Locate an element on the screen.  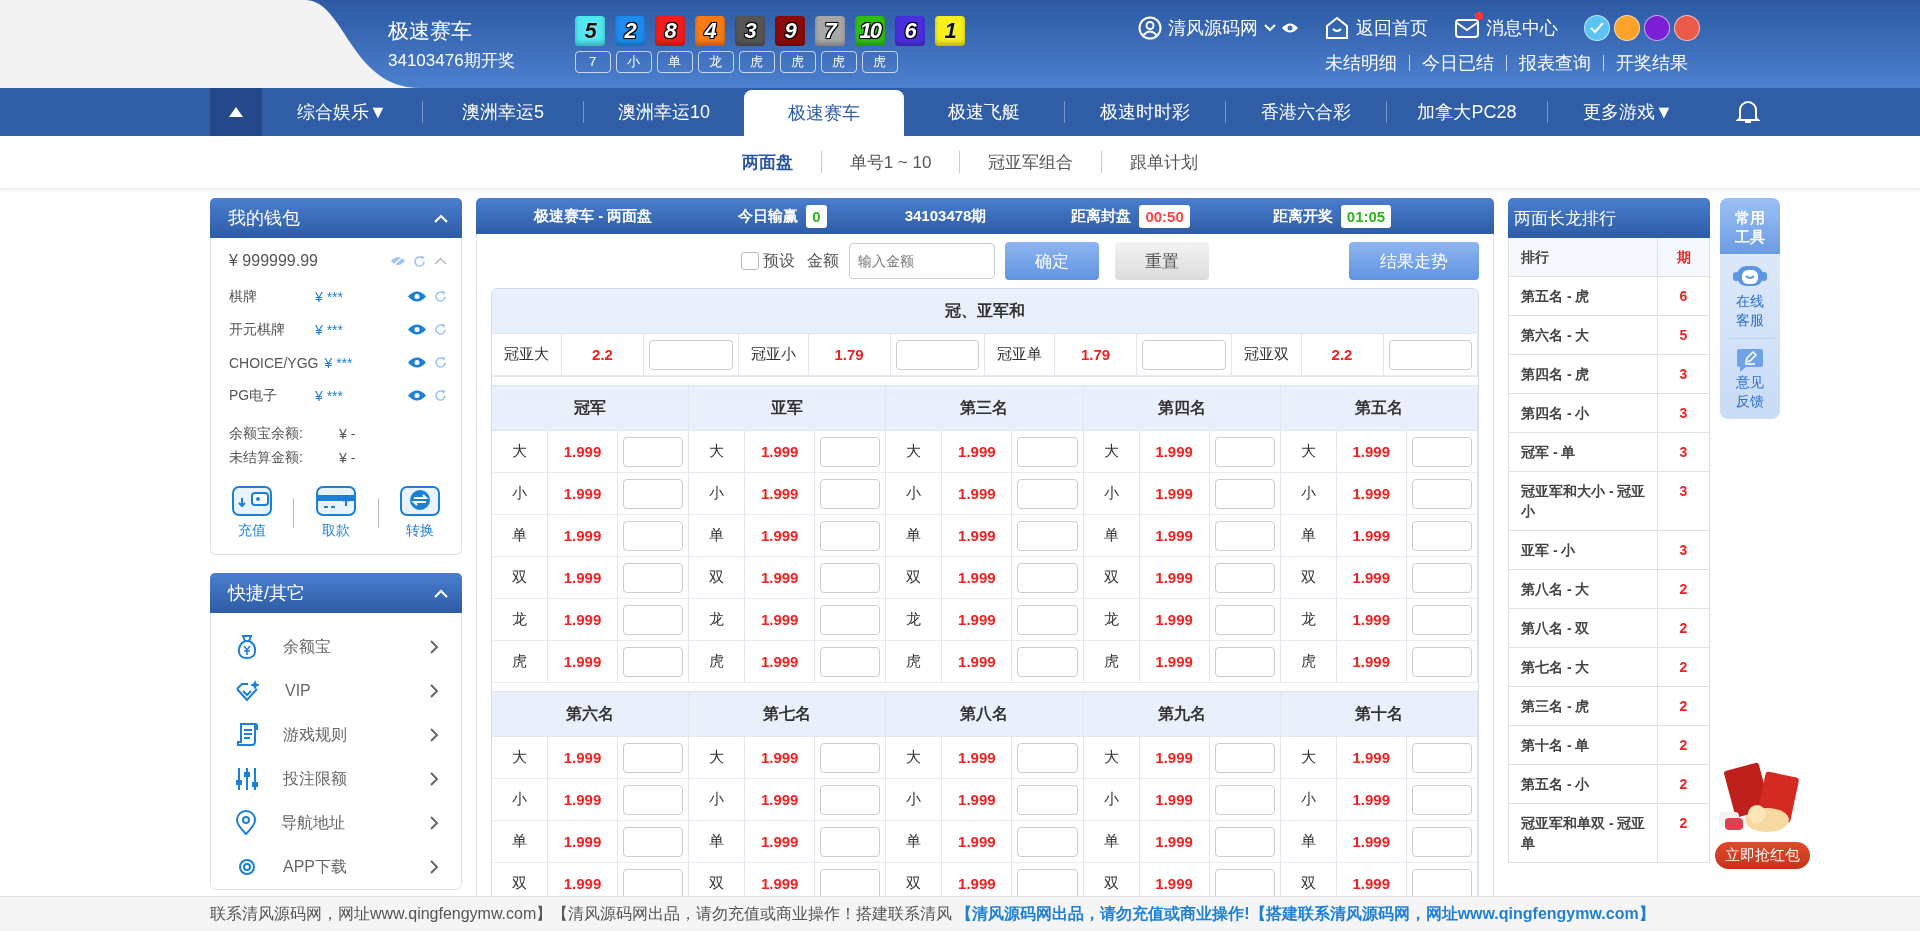
document-icon is located at coordinates (247, 735).